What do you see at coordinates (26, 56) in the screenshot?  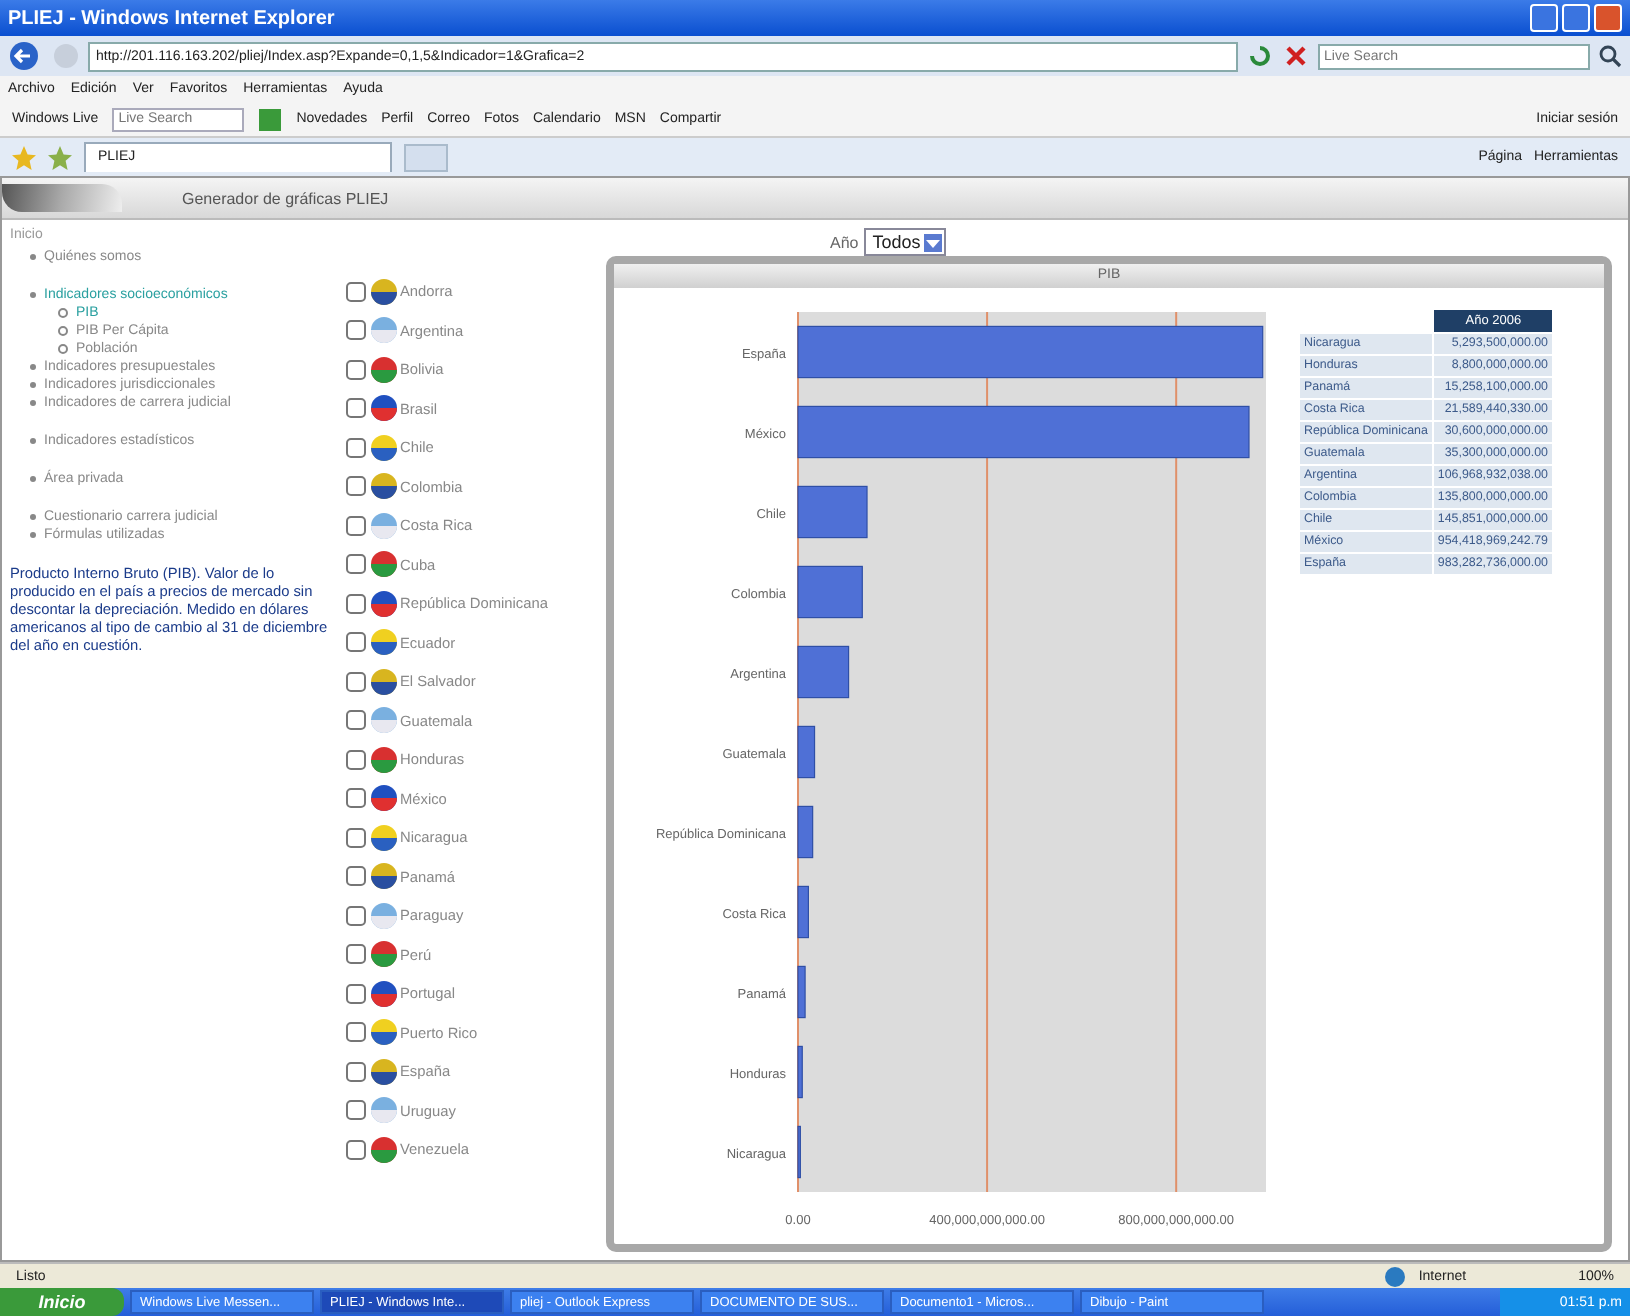 I see `back-icon` at bounding box center [26, 56].